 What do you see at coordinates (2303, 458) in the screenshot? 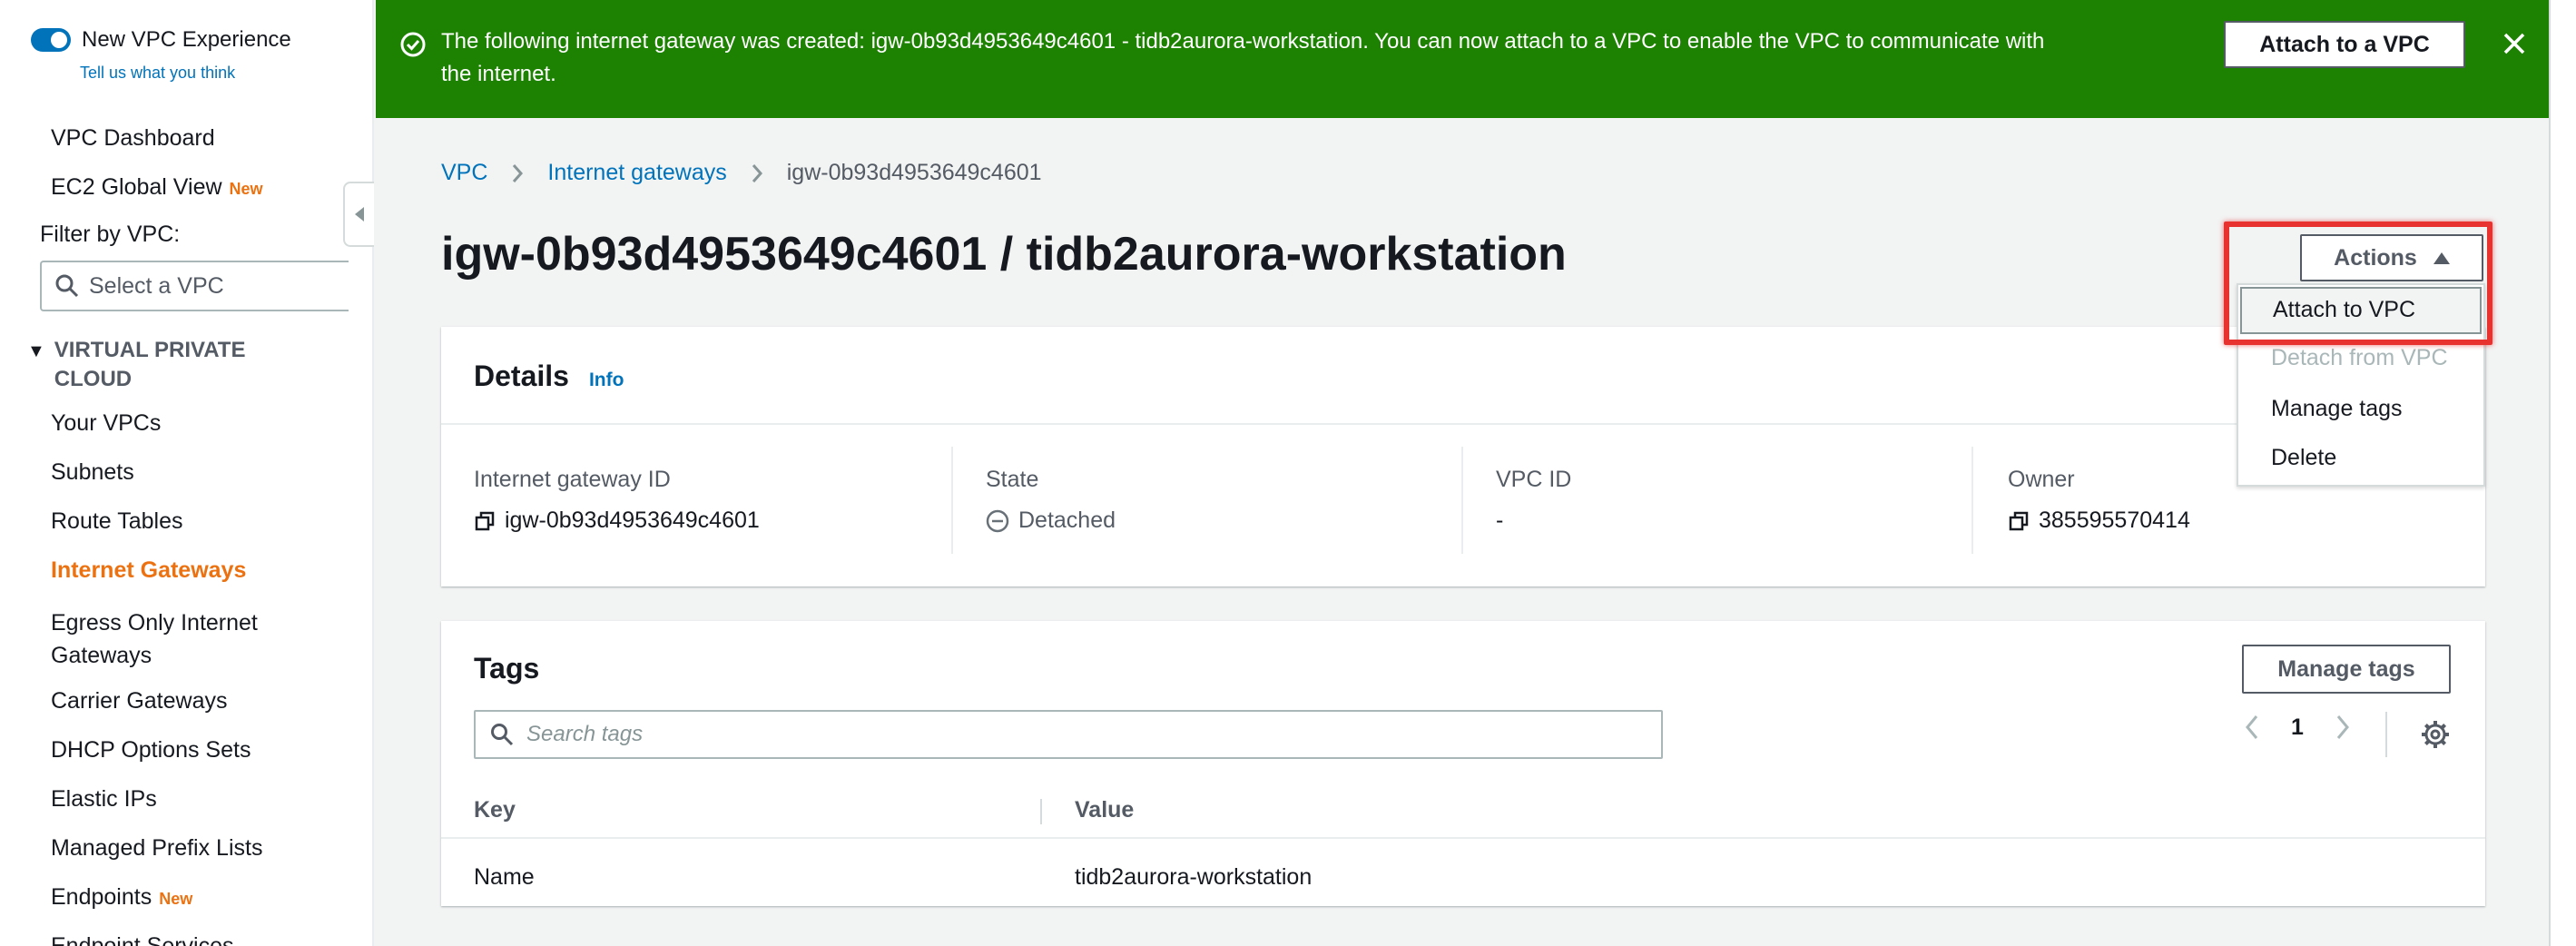
I see `menu-item-delete: Delete` at bounding box center [2303, 458].